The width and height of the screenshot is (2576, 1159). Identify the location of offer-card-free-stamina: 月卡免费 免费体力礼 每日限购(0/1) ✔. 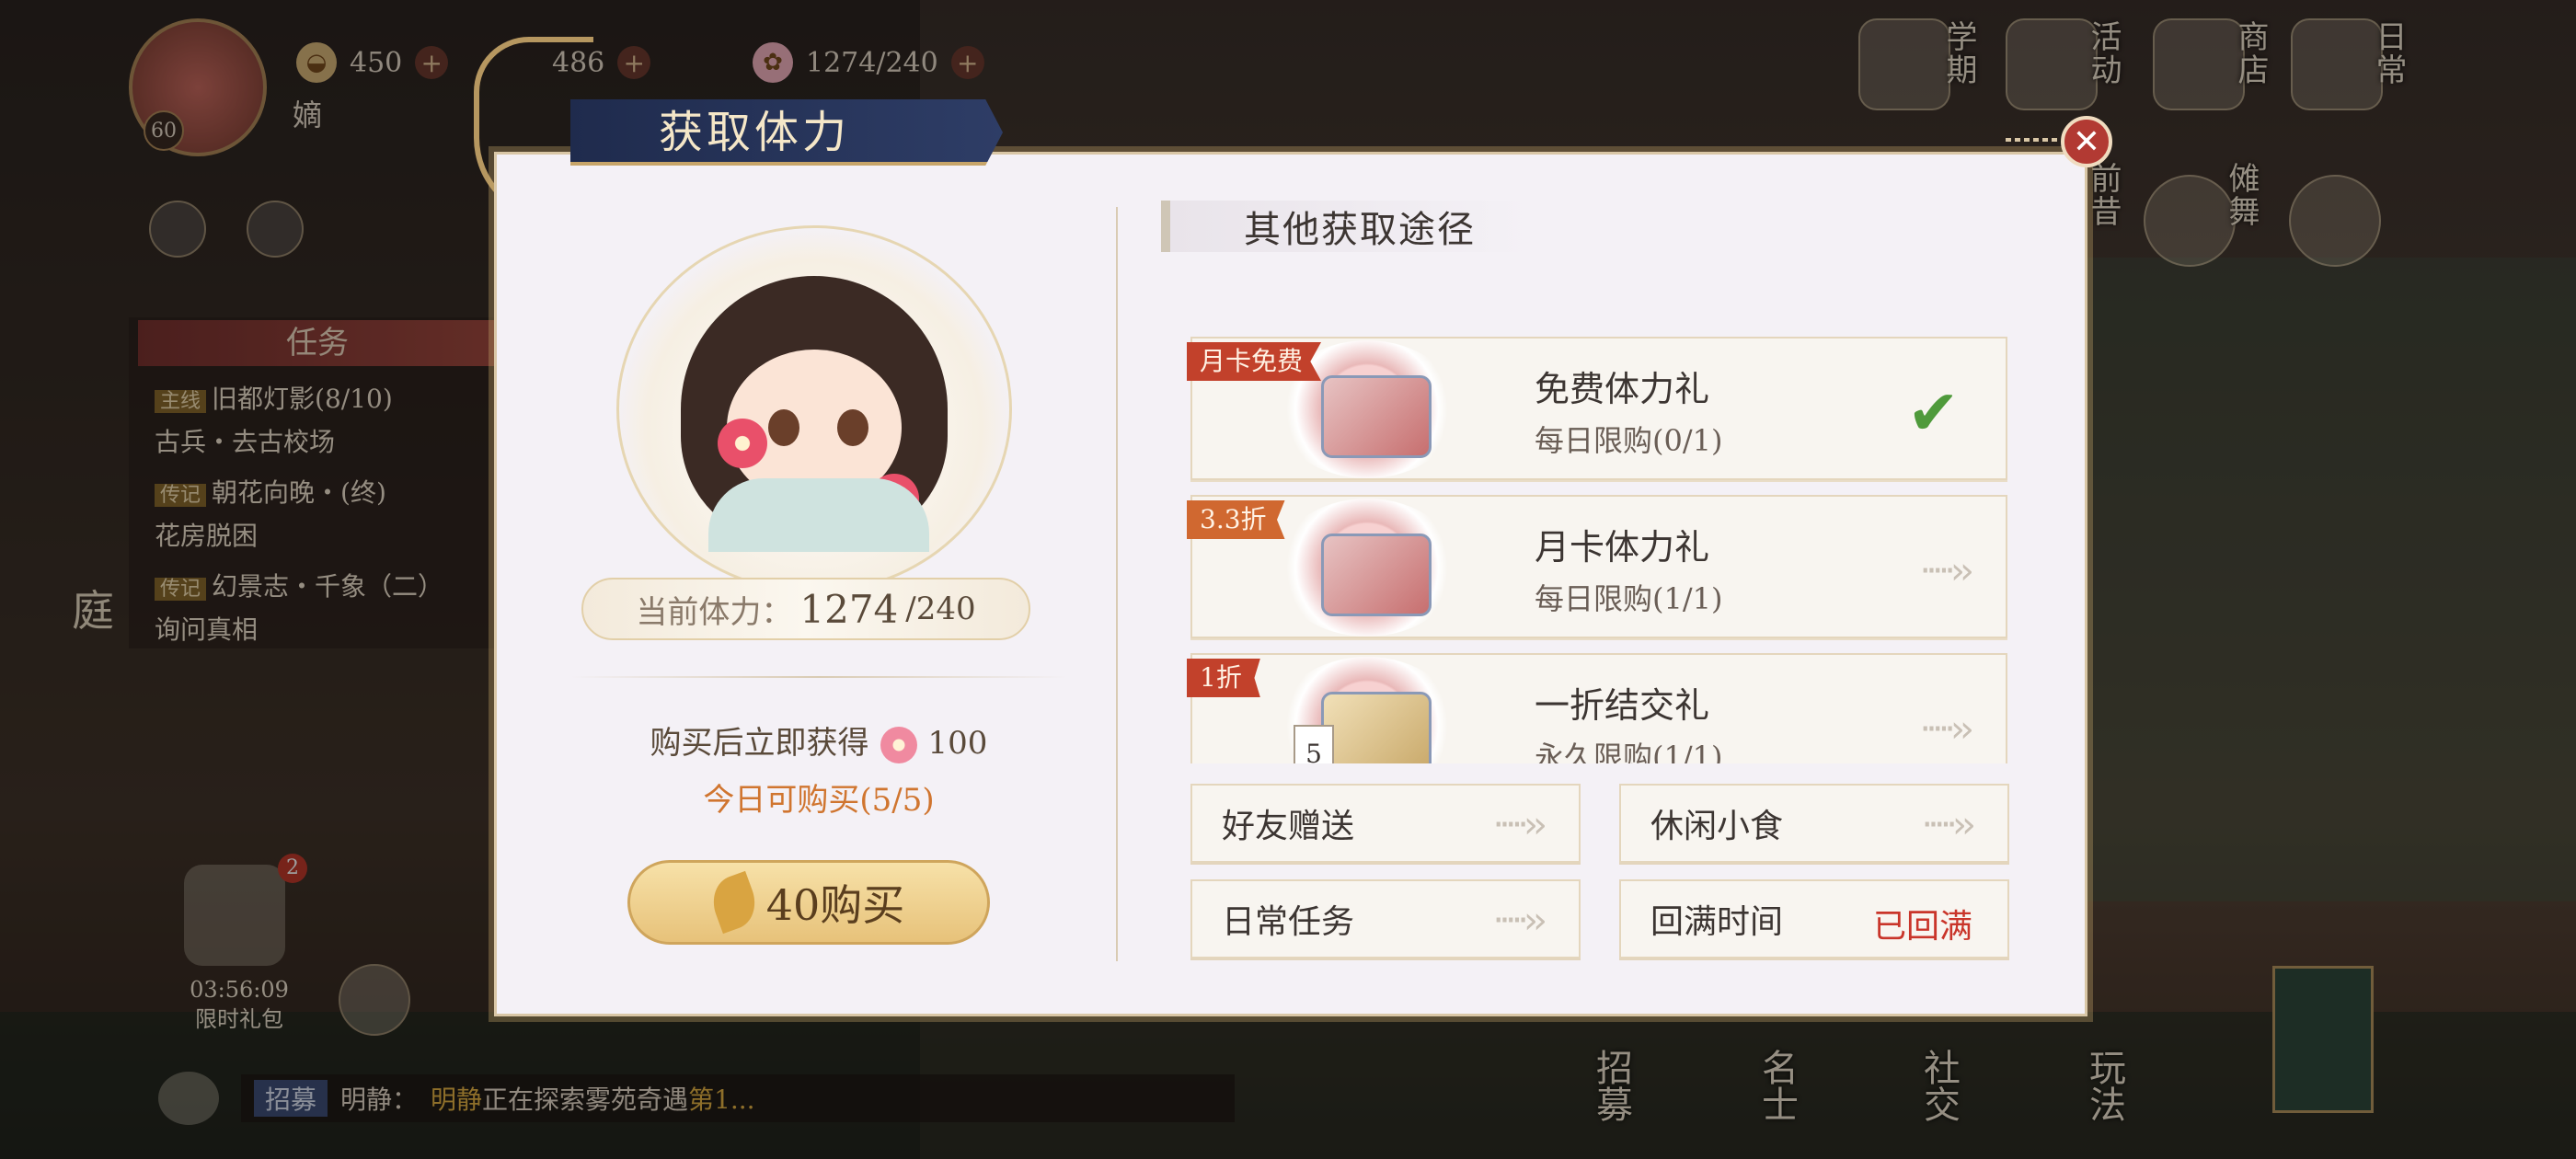
(1597, 408).